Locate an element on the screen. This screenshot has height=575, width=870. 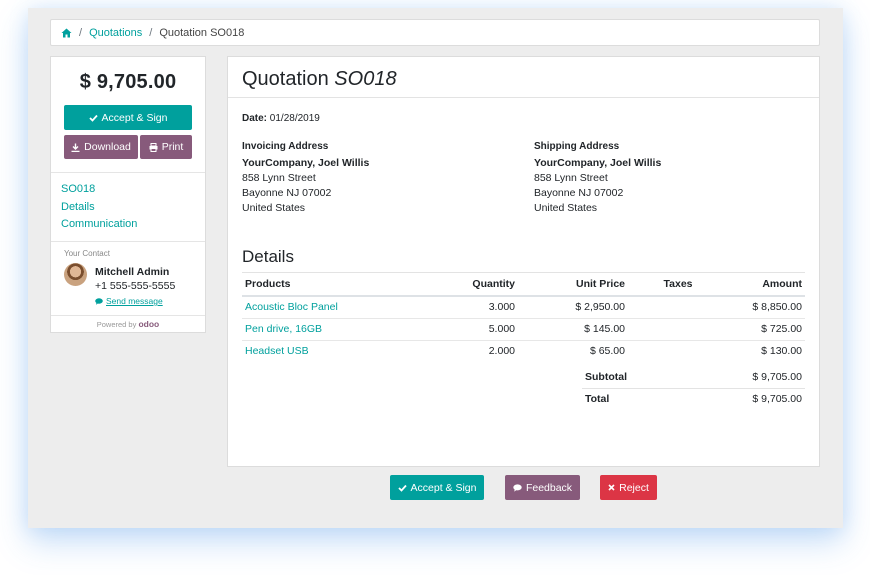
shipping-address-heading: Shipping Address is located at coordinates (577, 146).